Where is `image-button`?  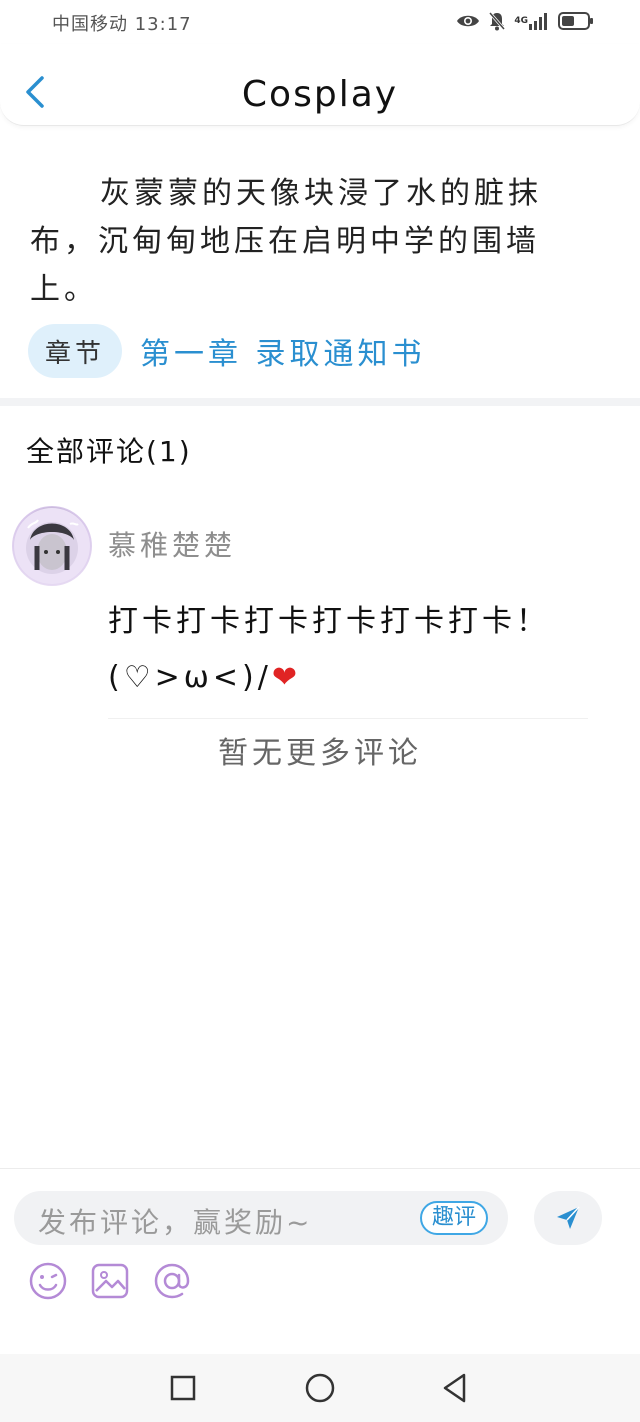
image-button is located at coordinates (110, 1281).